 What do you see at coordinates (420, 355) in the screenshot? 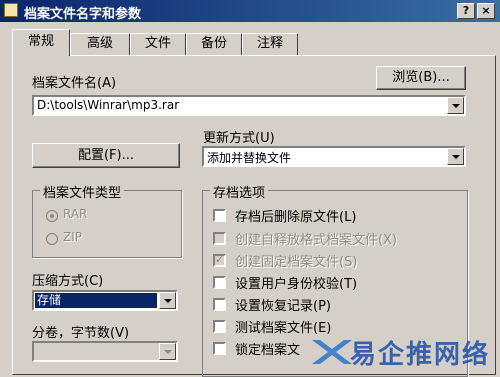
I see `watermark-text: 易企推网络` at bounding box center [420, 355].